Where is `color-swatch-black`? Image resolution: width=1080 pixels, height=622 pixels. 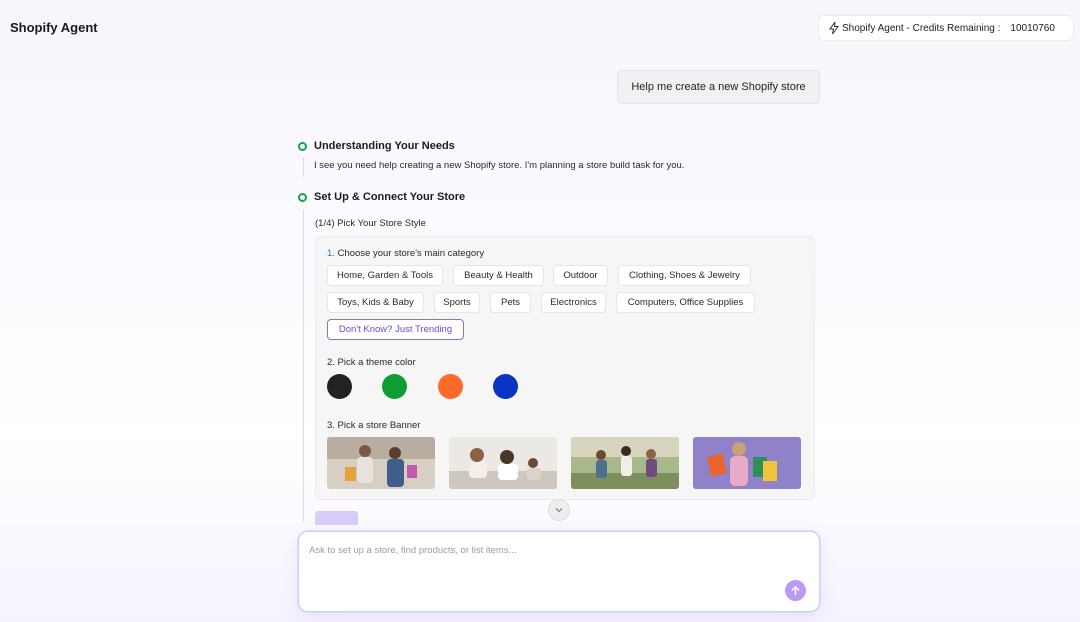
color-swatch-black is located at coordinates (339, 386).